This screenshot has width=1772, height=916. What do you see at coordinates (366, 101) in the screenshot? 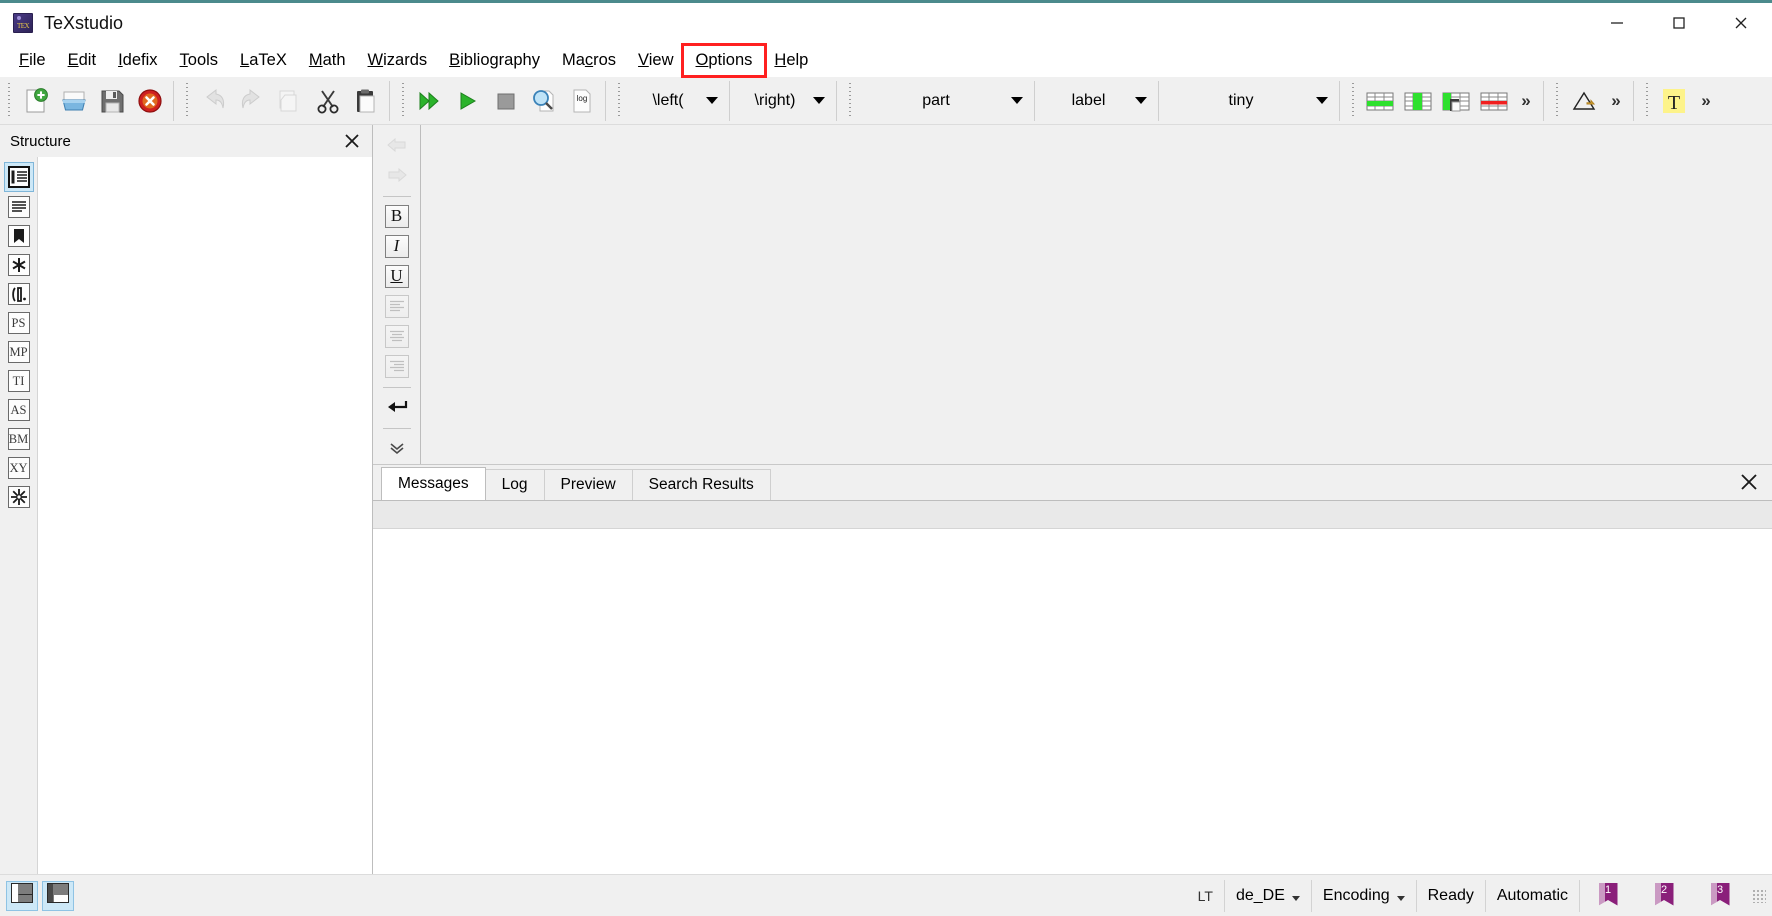
I see `paste-button` at bounding box center [366, 101].